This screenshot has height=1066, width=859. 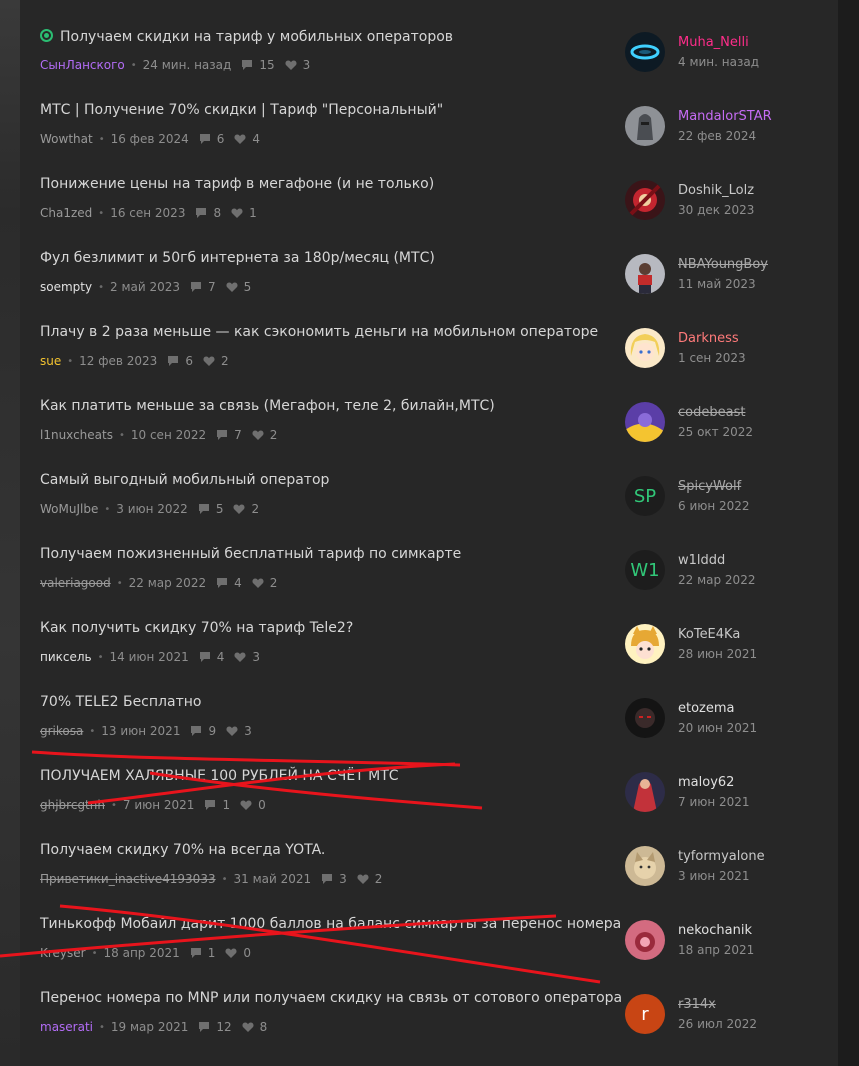 What do you see at coordinates (709, 634) in the screenshot?
I see `last-poster-name: KoTeE4Ka` at bounding box center [709, 634].